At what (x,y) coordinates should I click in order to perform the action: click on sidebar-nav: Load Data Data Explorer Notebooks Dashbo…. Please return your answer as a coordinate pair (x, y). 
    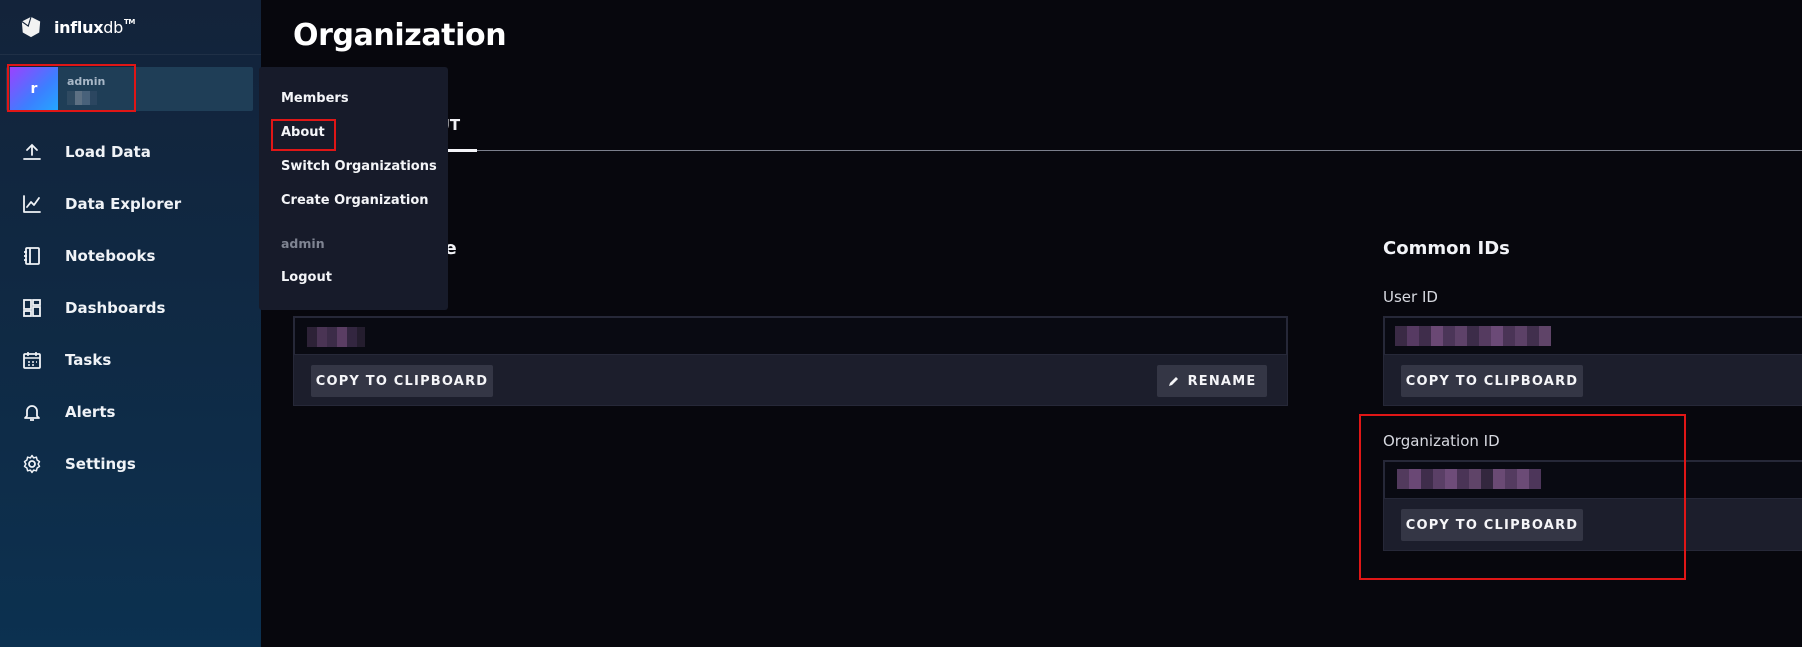
    Looking at the image, I should click on (130, 308).